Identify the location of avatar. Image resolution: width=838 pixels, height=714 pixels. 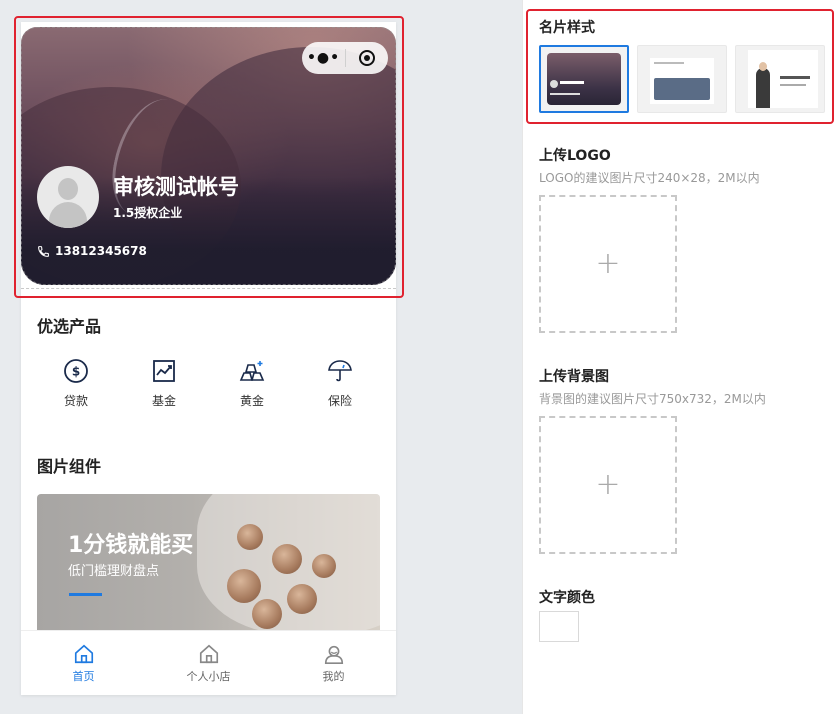
(68, 197).